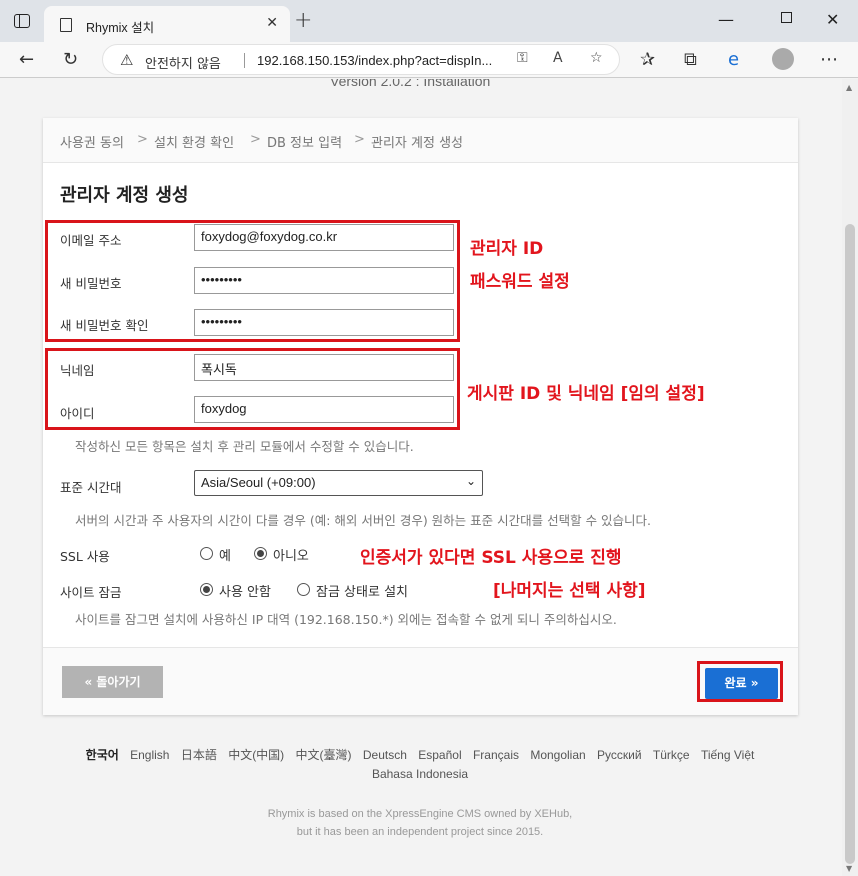 The height and width of the screenshot is (876, 858). What do you see at coordinates (126, 60) in the screenshot?
I see `warning-icon: ⚠` at bounding box center [126, 60].